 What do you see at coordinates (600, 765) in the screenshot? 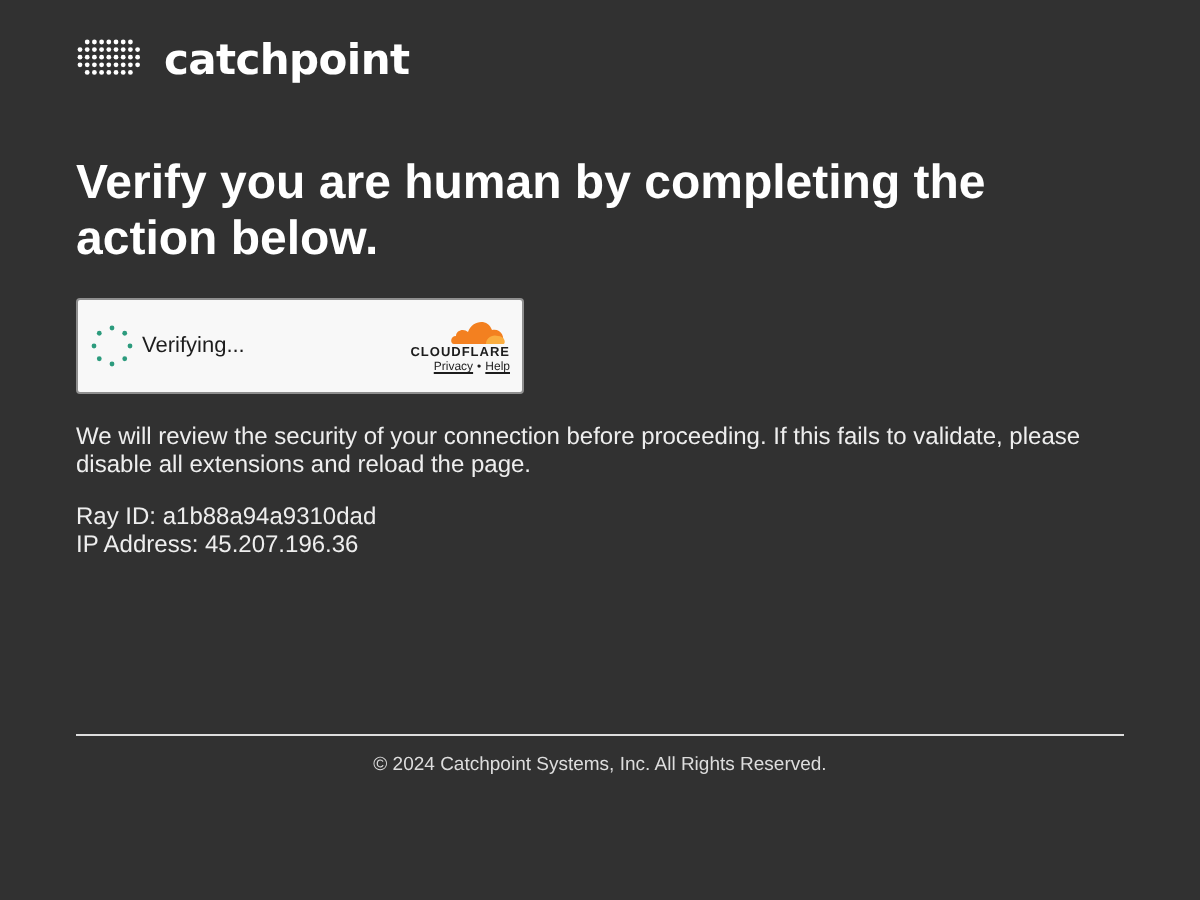
I see `copyright-text: © 2024 Catchpoint Systems, Inc. All Rights Reserved.` at bounding box center [600, 765].